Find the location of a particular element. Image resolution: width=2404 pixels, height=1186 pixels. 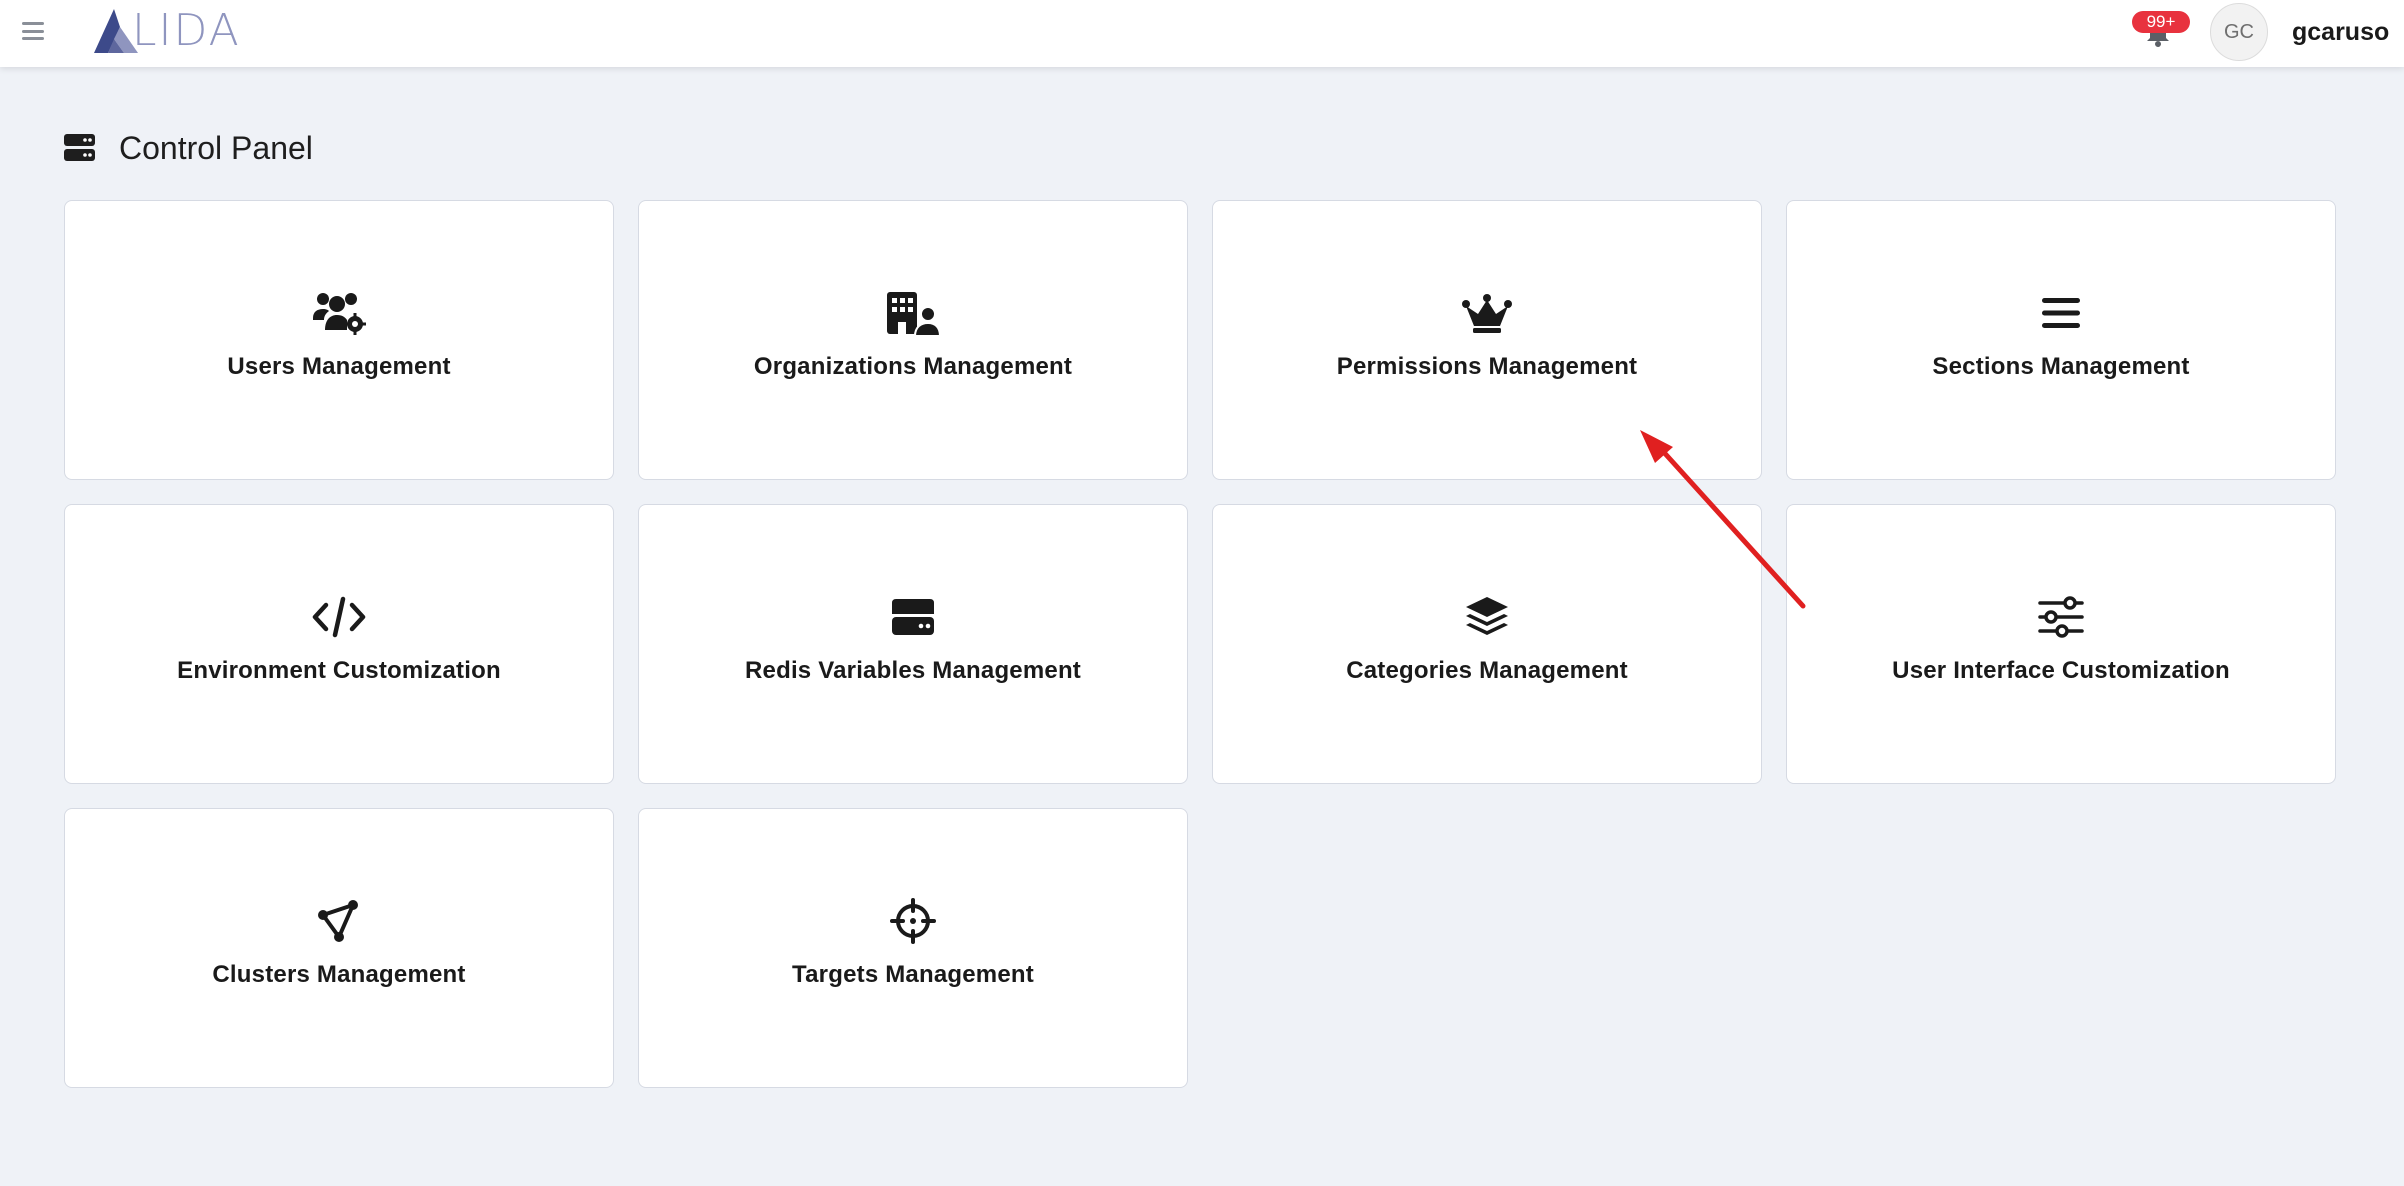

bars-icon is located at coordinates (2061, 313).